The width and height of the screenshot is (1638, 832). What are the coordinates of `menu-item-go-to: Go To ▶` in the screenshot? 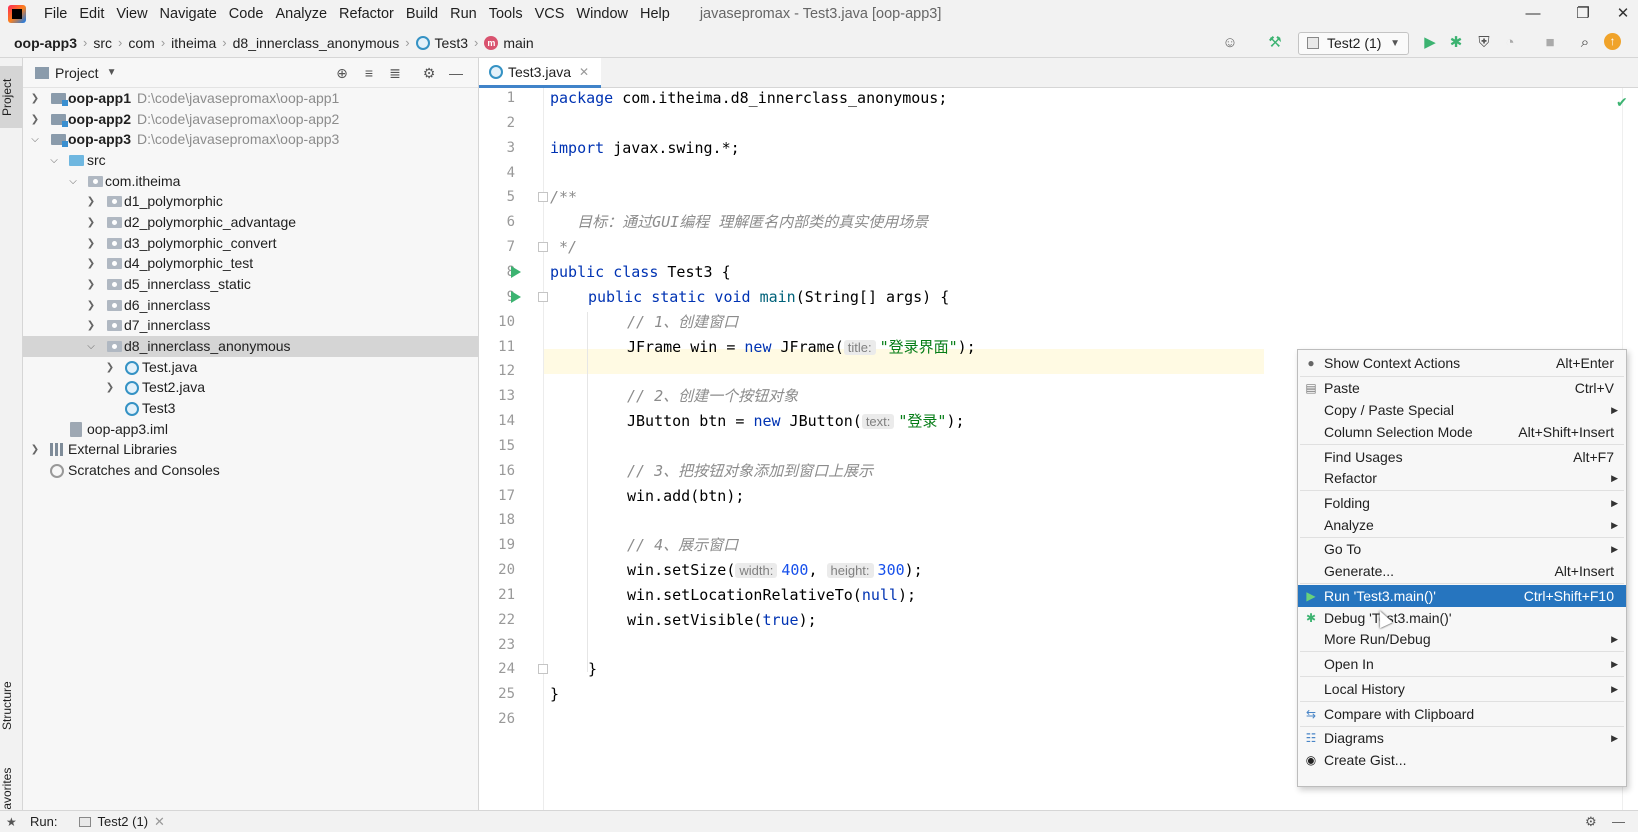 It's located at (1462, 549).